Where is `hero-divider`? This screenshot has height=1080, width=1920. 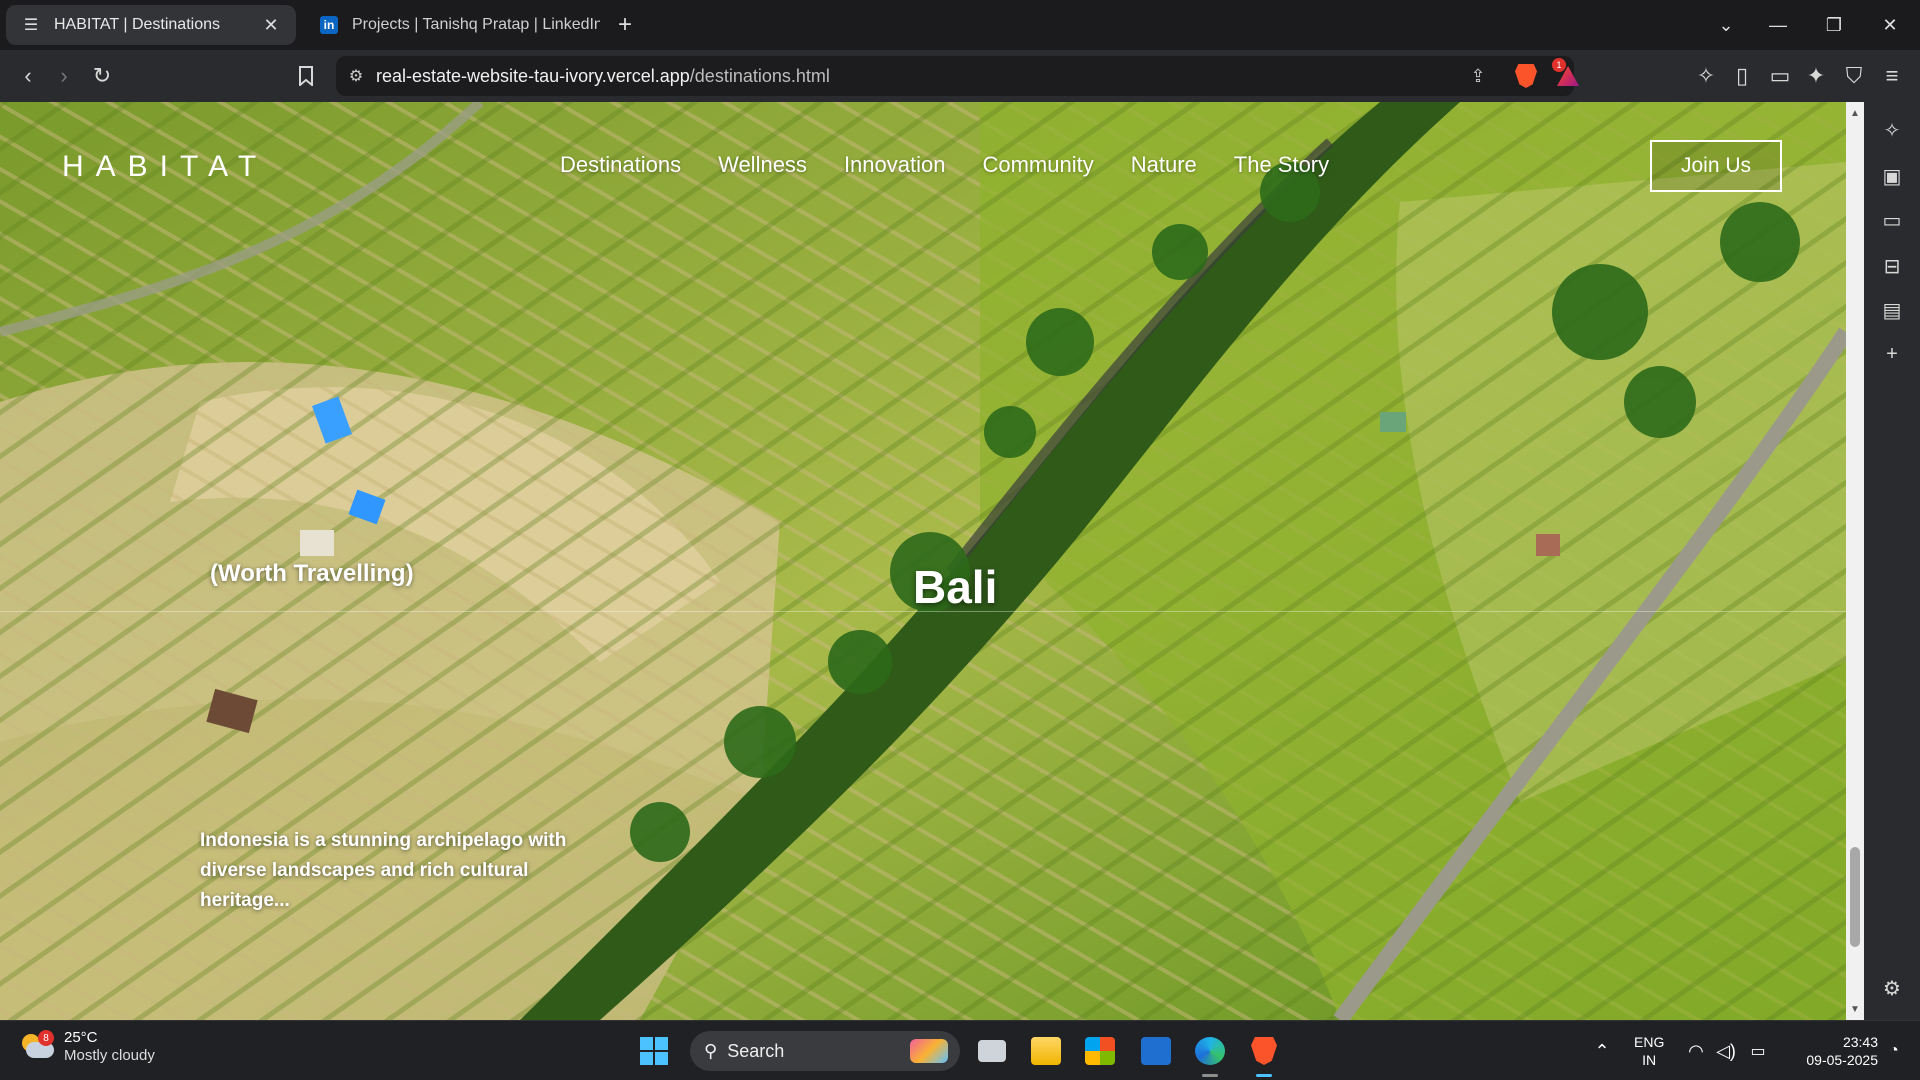
hero-divider is located at coordinates (923, 611).